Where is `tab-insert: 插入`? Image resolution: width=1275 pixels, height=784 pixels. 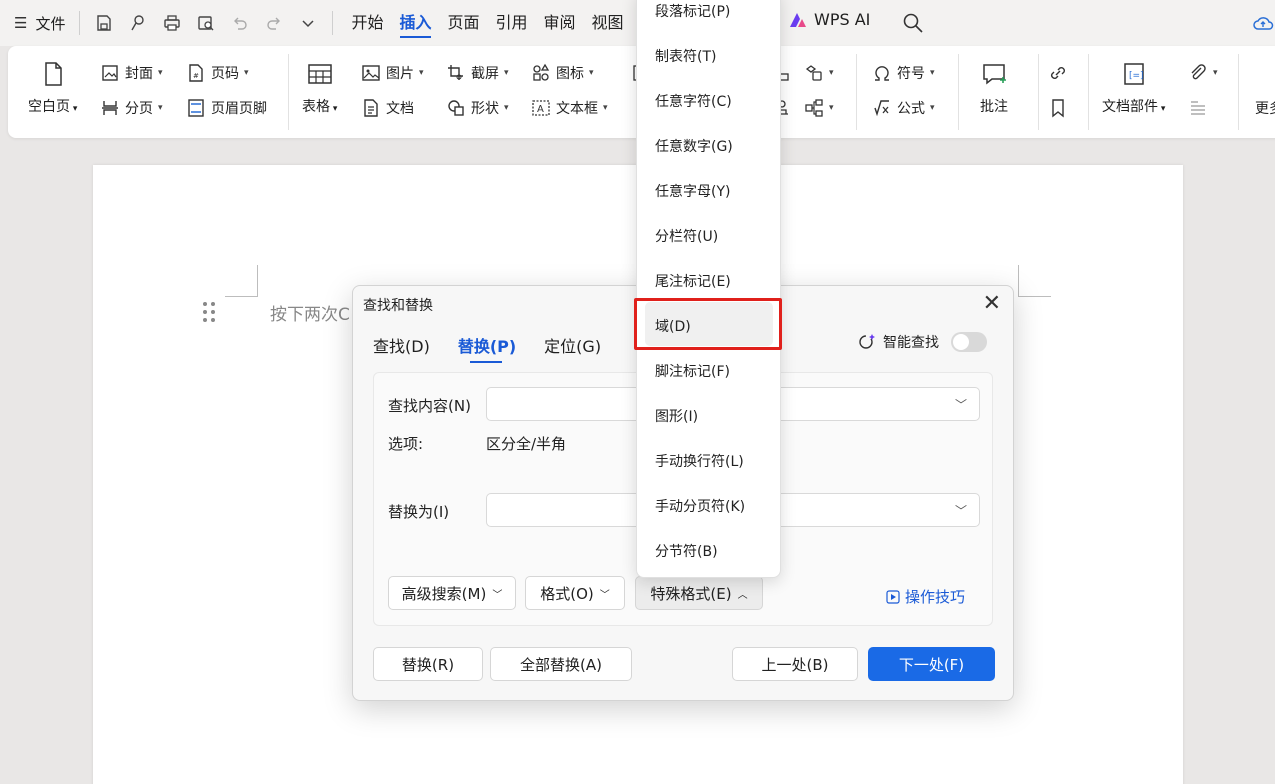 tab-insert: 插入 is located at coordinates (415, 23).